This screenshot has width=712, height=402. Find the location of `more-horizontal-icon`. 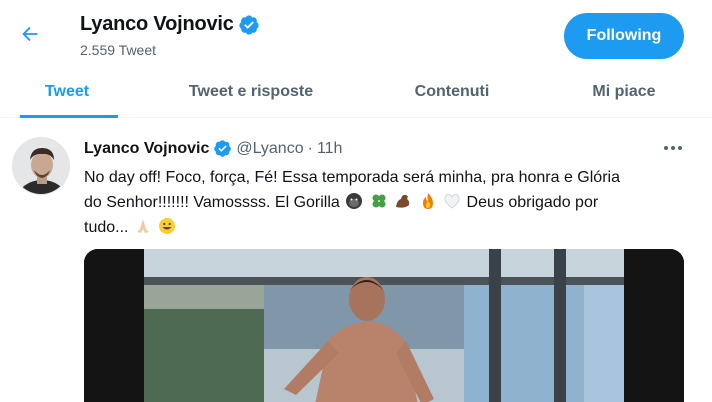

more-horizontal-icon is located at coordinates (673, 148).